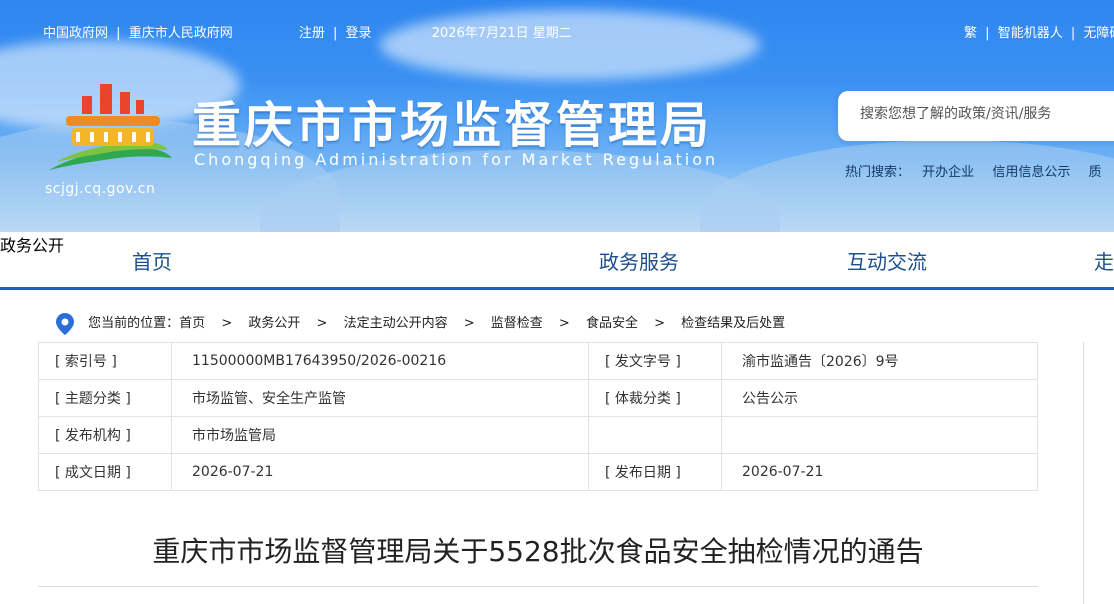  What do you see at coordinates (396, 323) in the screenshot?
I see `breadcrumb-item: 法定主动公开内容` at bounding box center [396, 323].